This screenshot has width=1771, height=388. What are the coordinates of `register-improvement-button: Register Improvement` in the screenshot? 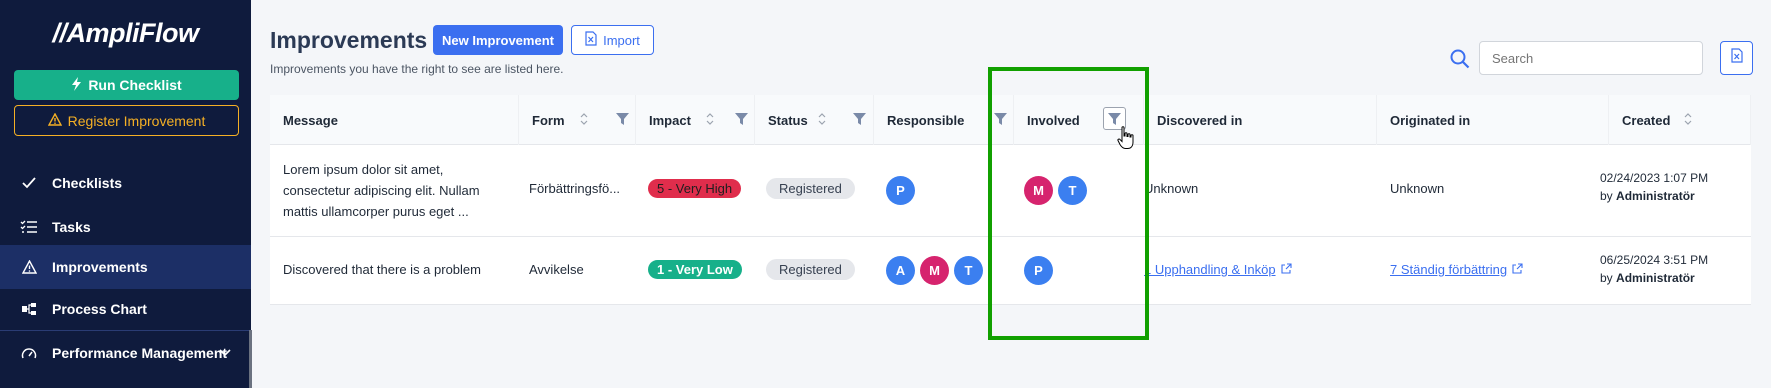 It's located at (126, 120).